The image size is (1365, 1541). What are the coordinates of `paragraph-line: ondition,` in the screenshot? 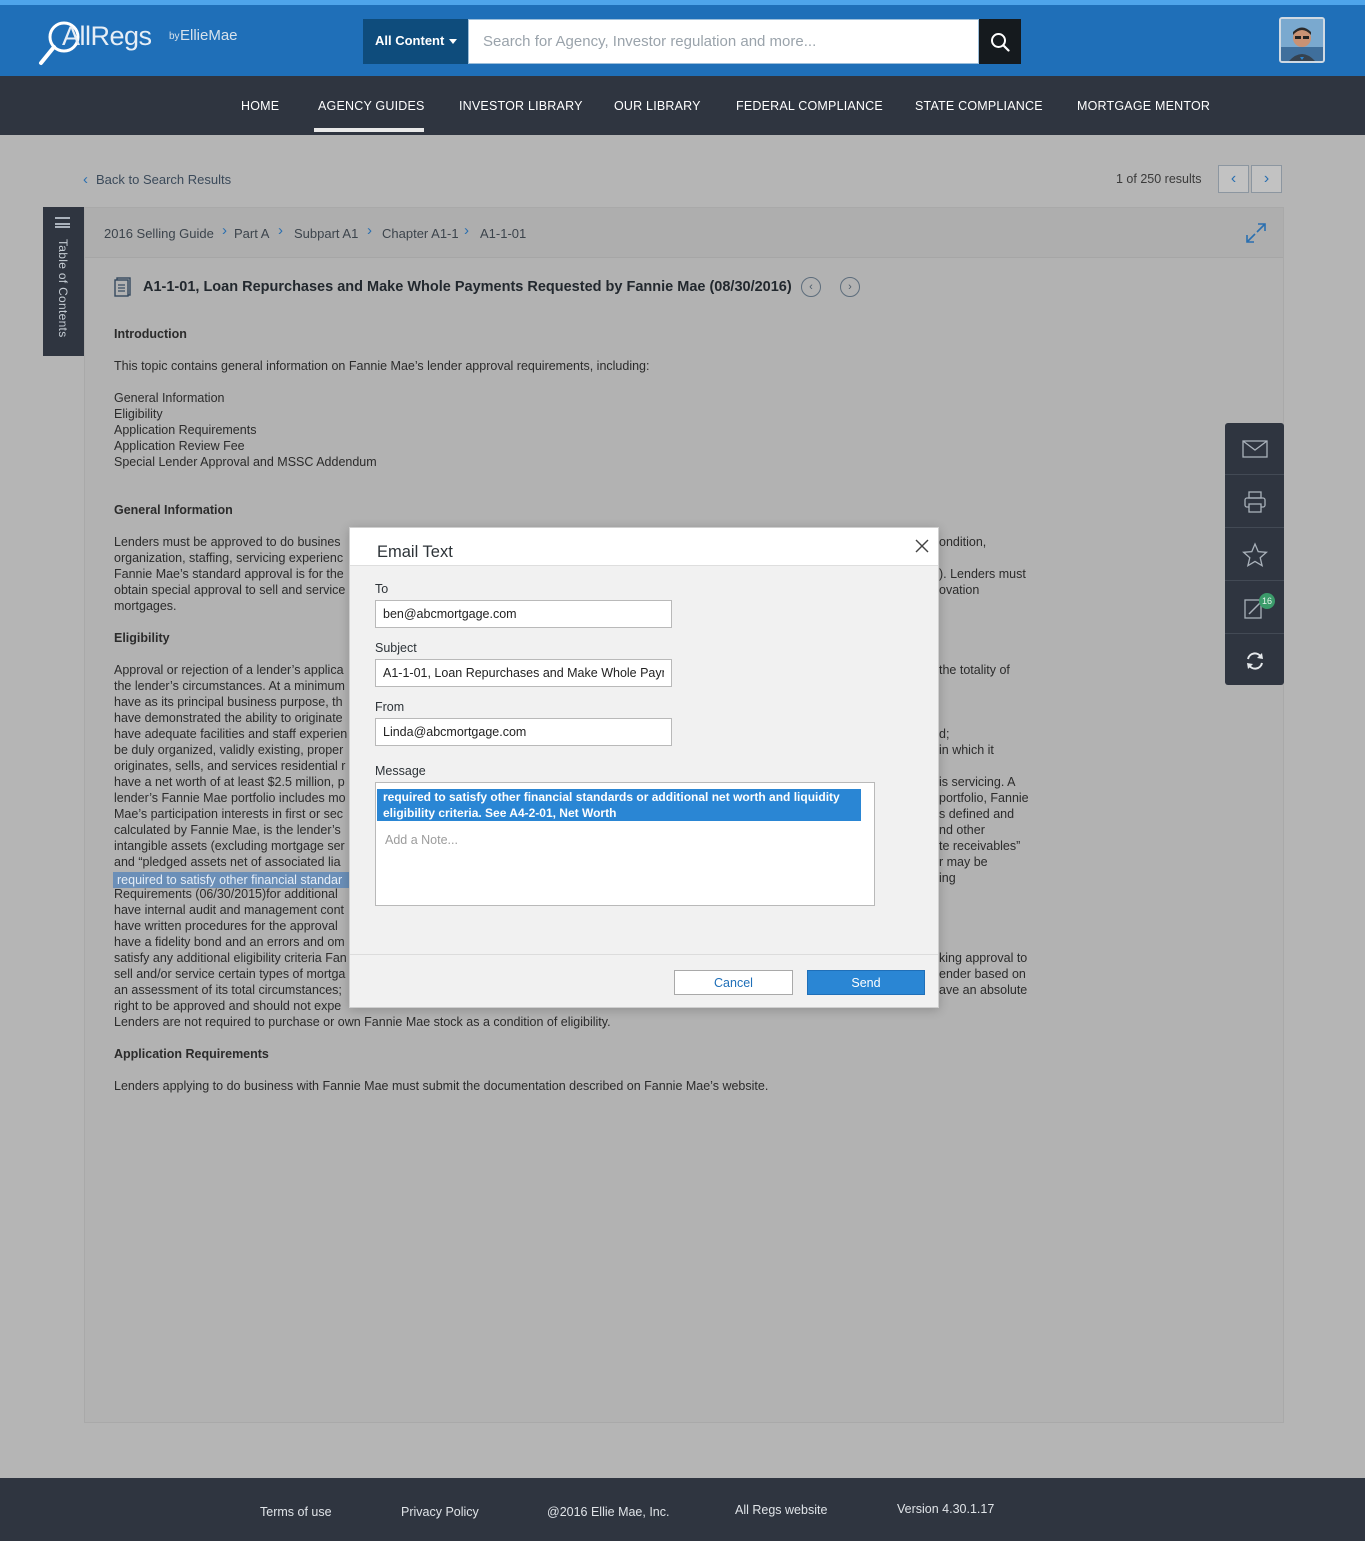 It's located at (963, 542).